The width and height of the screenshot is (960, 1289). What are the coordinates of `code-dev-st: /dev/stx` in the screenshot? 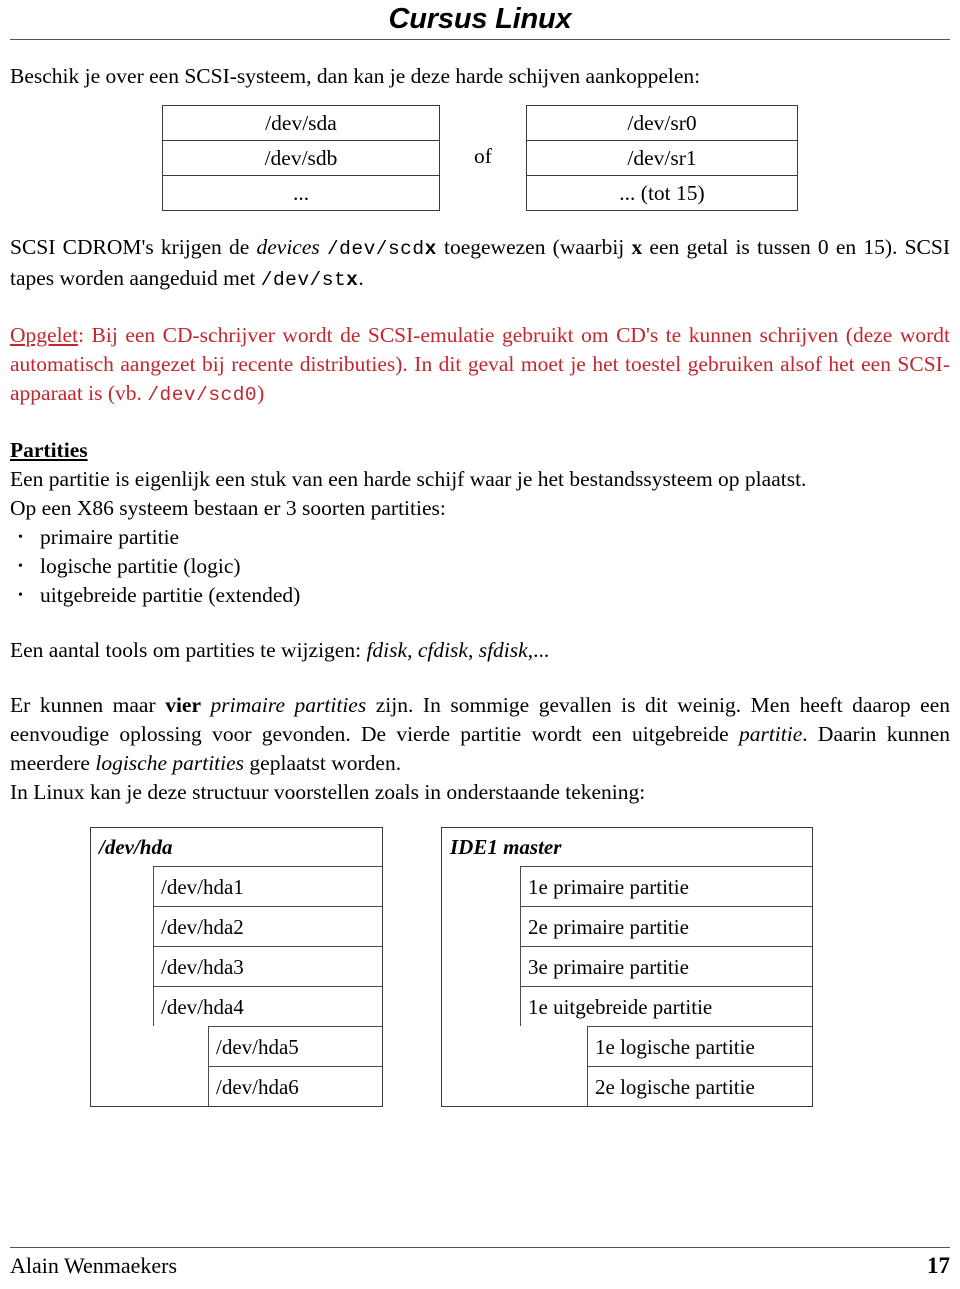 It's located at (310, 280).